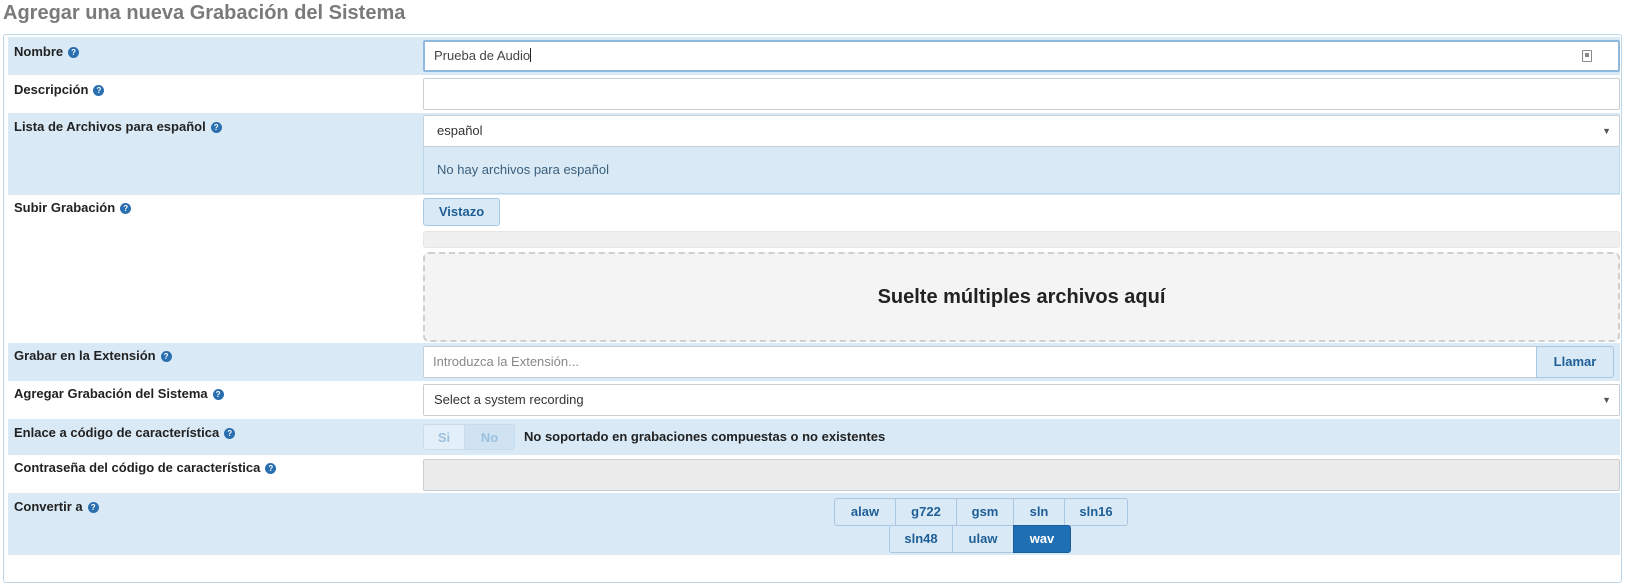  What do you see at coordinates (204, 13) in the screenshot?
I see `page-title: Agregar una nueva Grabación del Sistema` at bounding box center [204, 13].